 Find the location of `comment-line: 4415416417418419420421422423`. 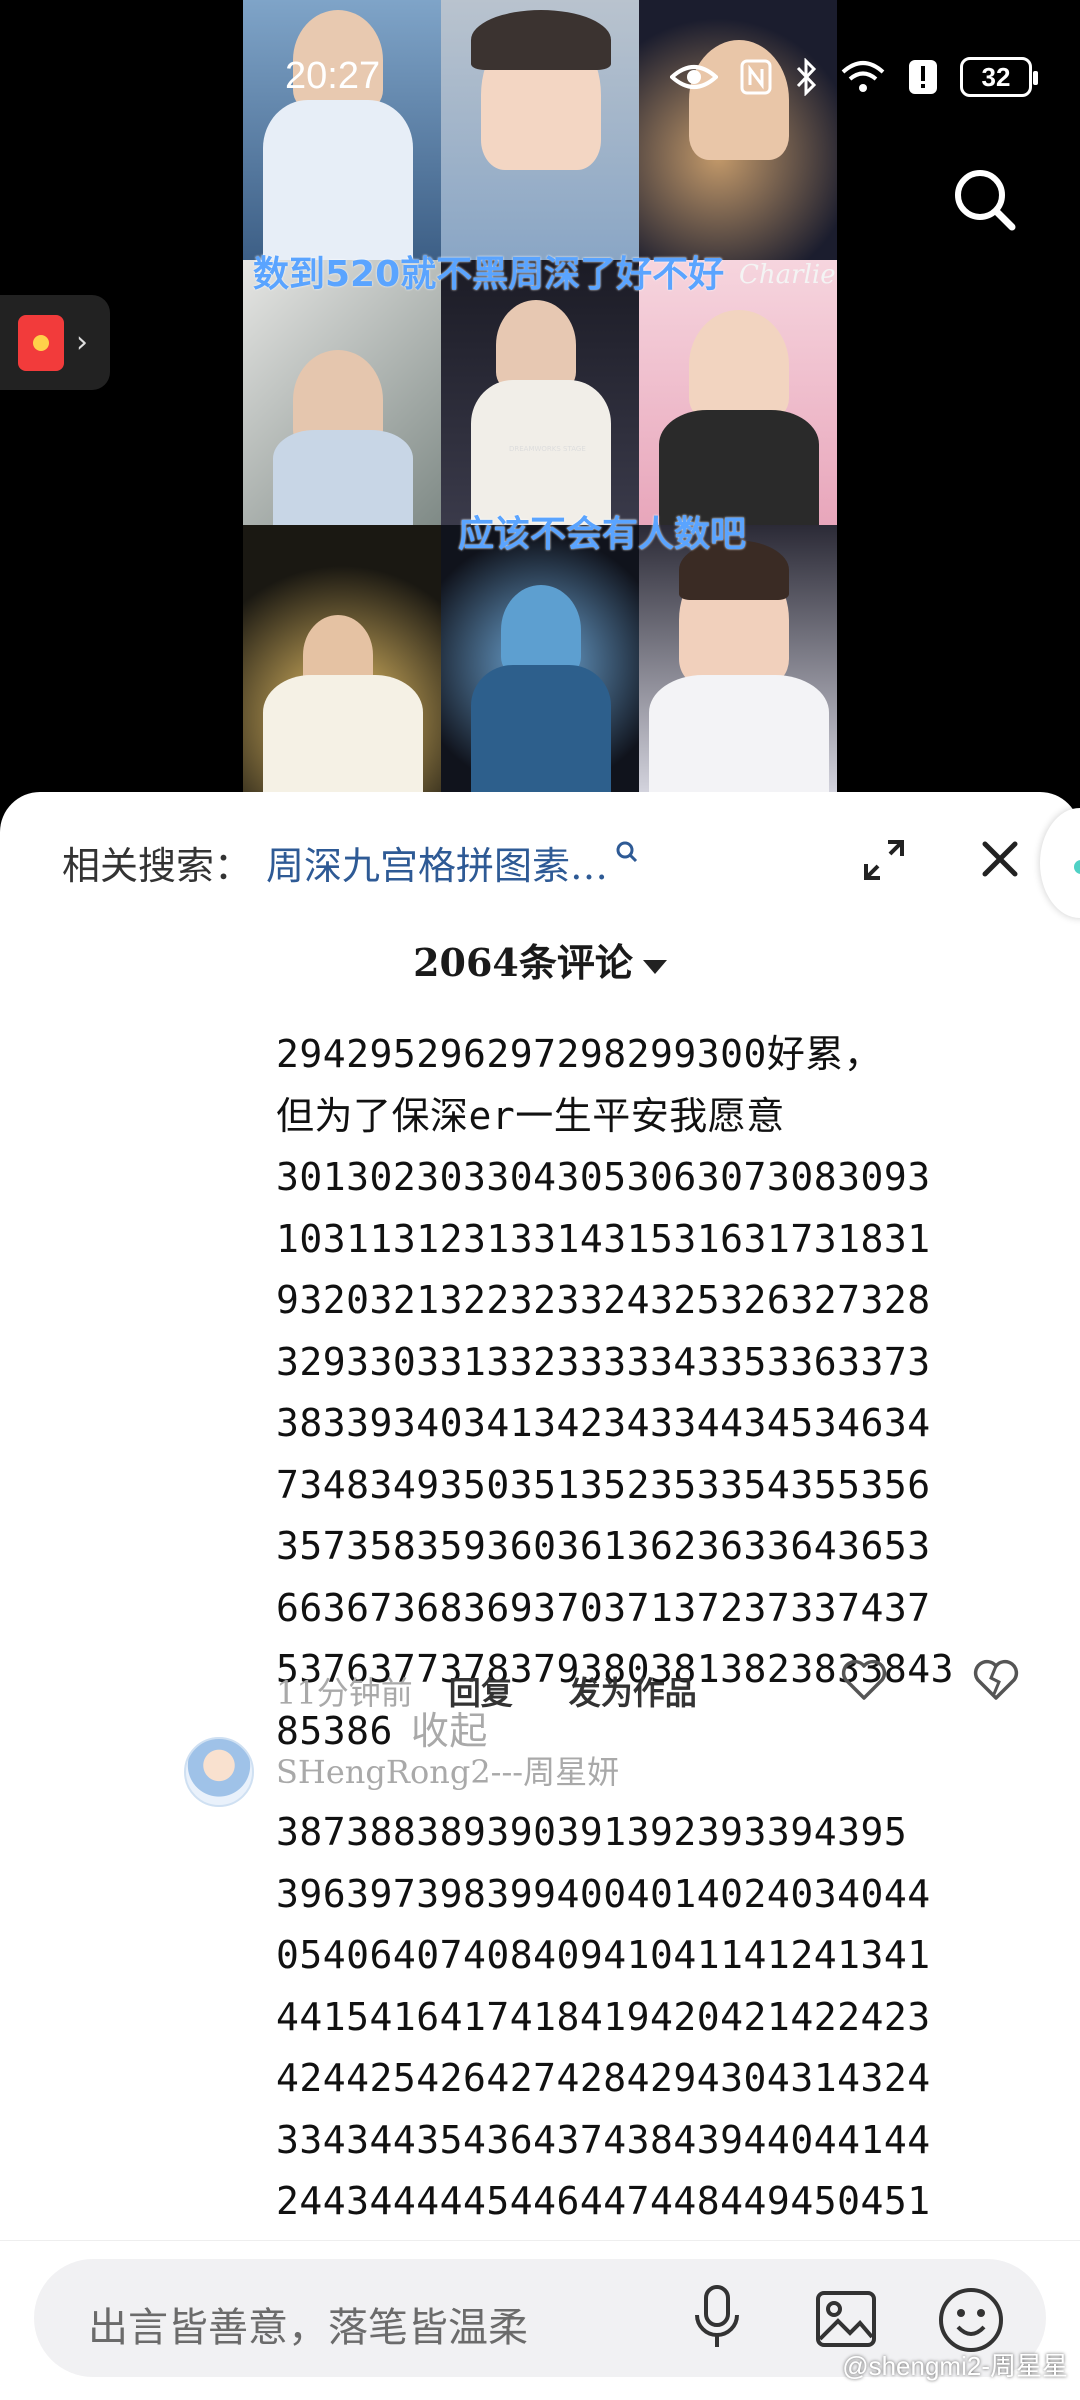

comment-line: 4415416417418419420421422423 is located at coordinates (603, 2016).